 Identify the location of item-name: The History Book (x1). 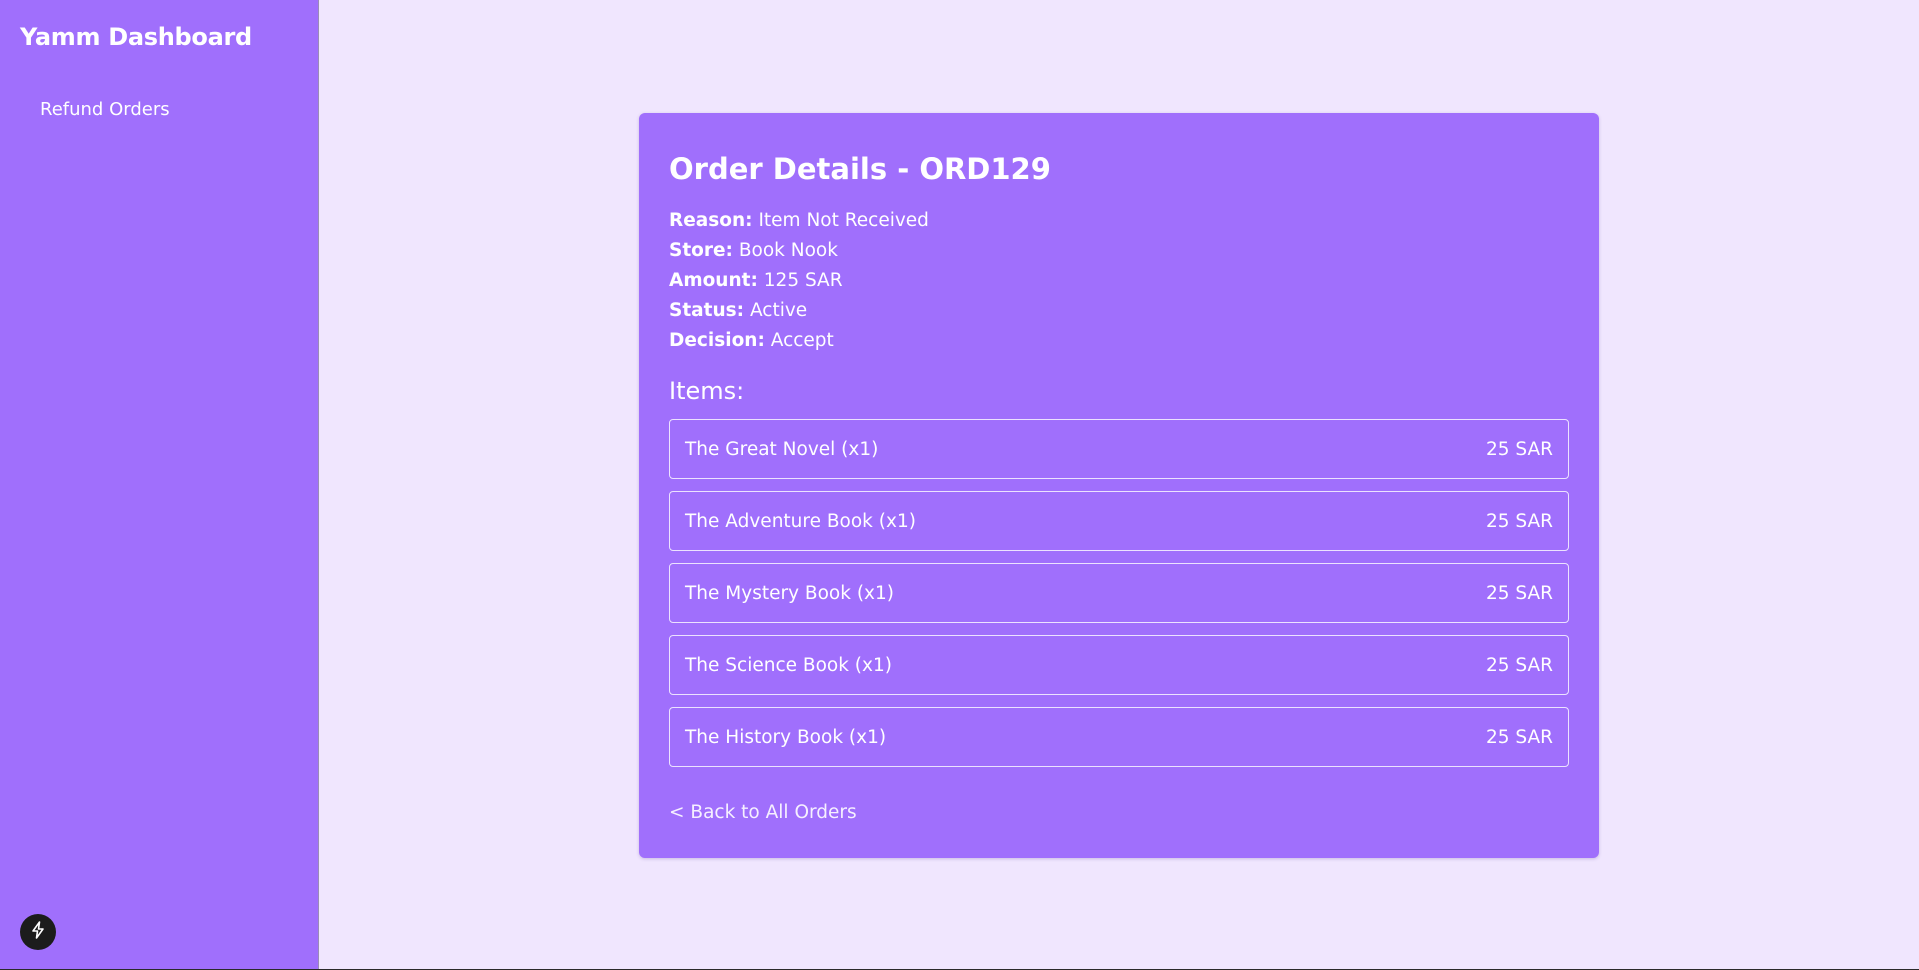
(786, 737).